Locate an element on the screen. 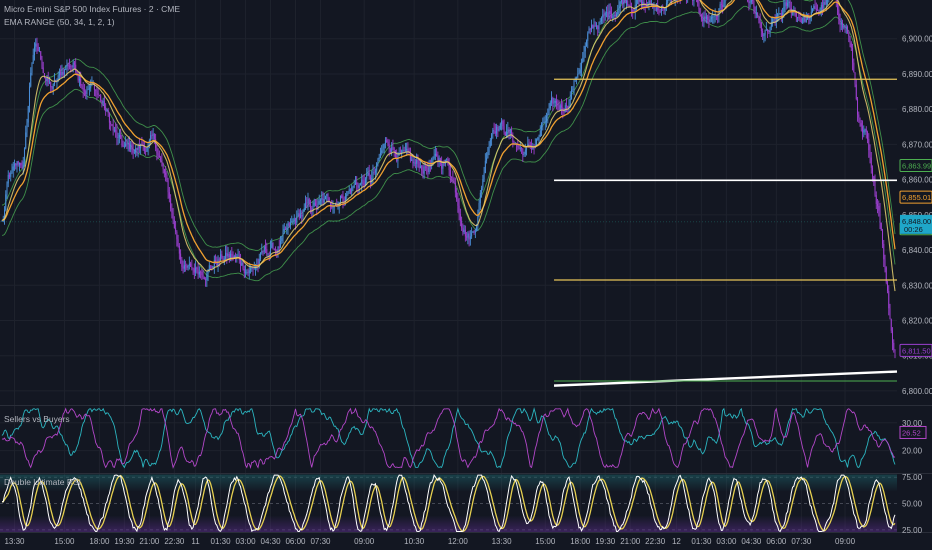 The height and width of the screenshot is (550, 932). time-axis-tick: 11 is located at coordinates (195, 541).